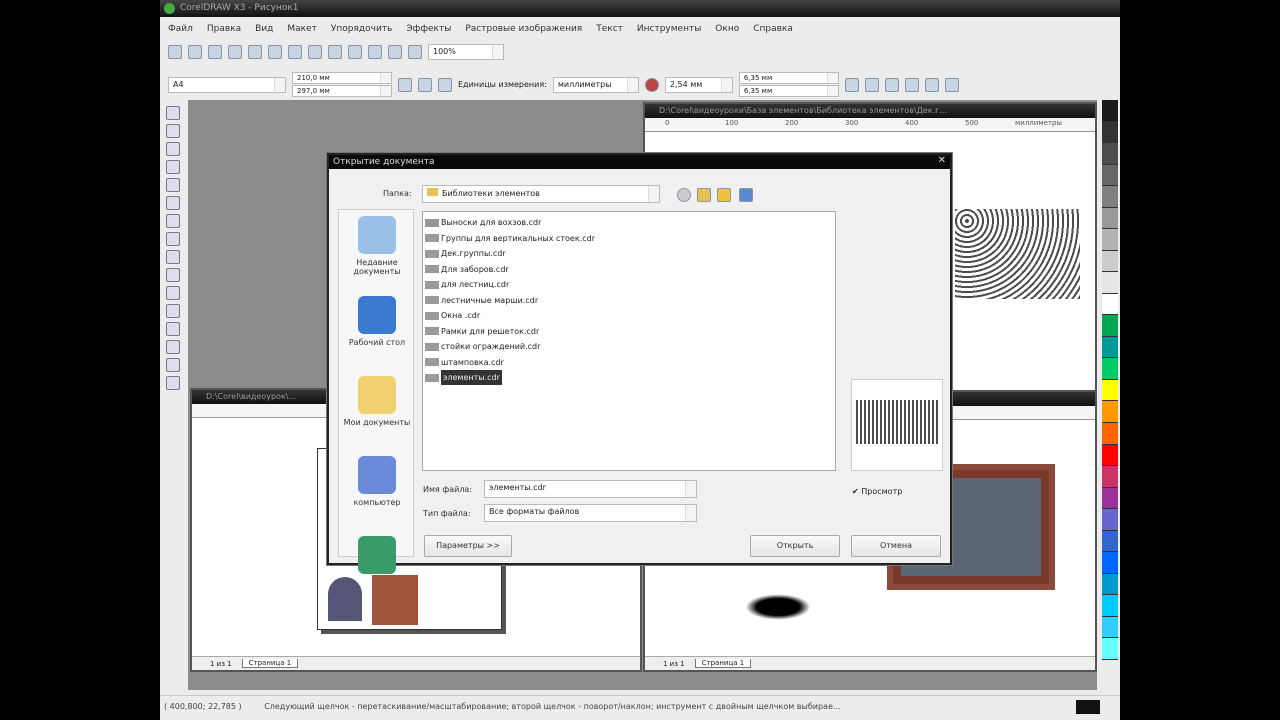 This screenshot has width=1280, height=720. I want to click on file-item: элементы.cdr, so click(629, 378).